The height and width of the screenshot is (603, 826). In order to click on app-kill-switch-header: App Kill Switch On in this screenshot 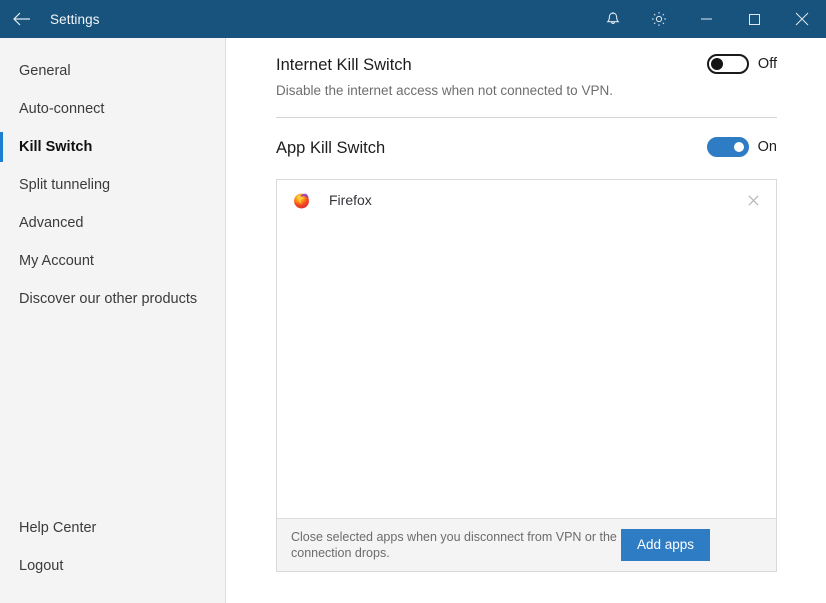, I will do `click(526, 148)`.